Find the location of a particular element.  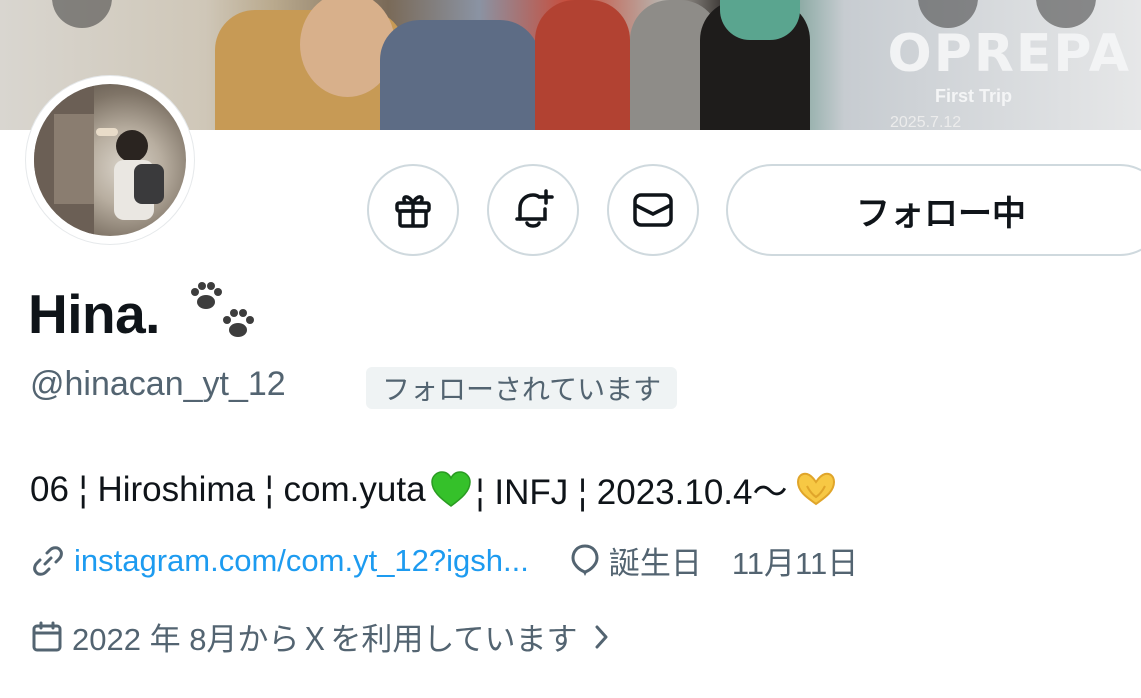

gift-icon is located at coordinates (413, 211).